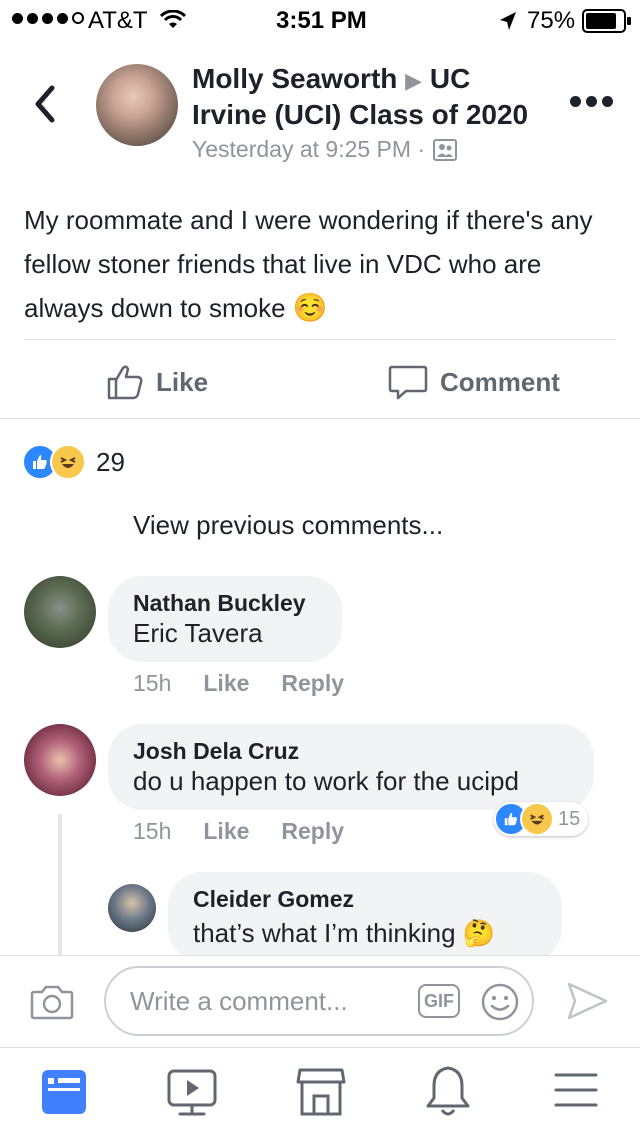  What do you see at coordinates (64, 1092) in the screenshot?
I see `news-feed-icon` at bounding box center [64, 1092].